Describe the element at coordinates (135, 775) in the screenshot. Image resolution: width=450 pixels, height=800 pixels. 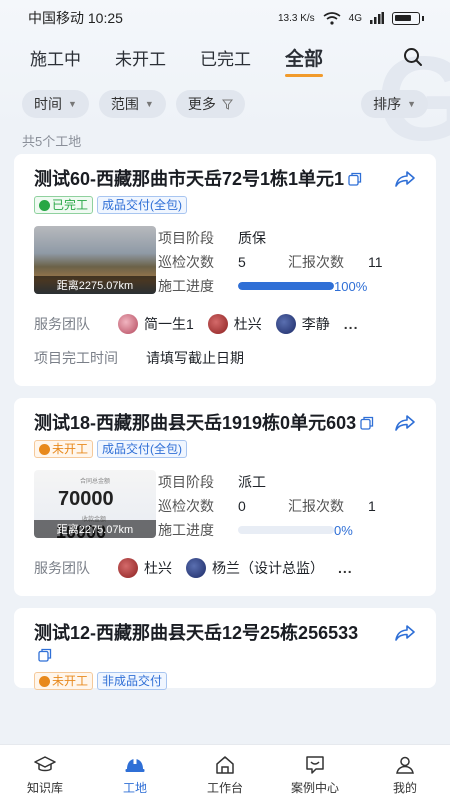
I see `nav-site: 工地` at that location.